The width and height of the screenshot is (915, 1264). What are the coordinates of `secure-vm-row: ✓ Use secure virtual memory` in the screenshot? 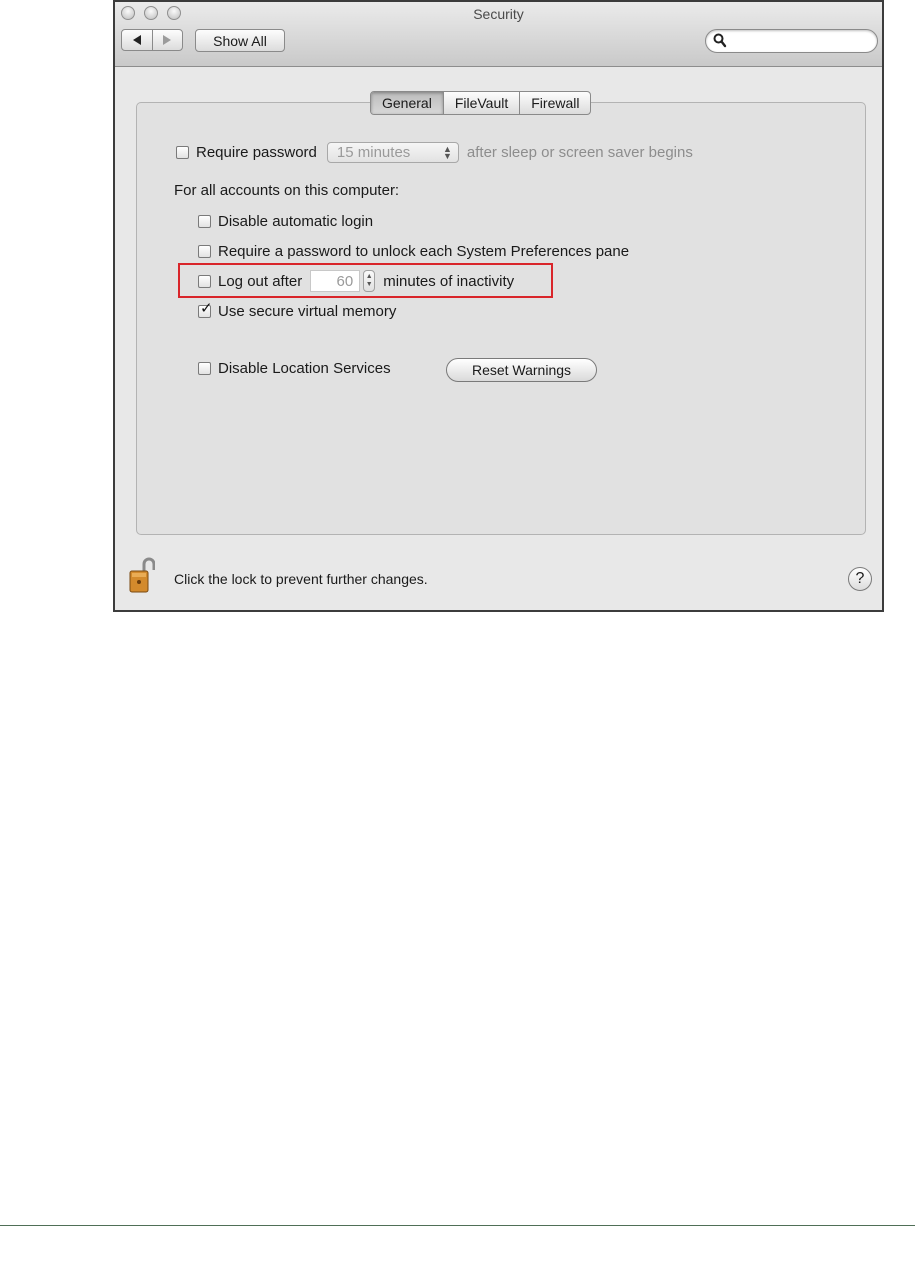 It's located at (297, 310).